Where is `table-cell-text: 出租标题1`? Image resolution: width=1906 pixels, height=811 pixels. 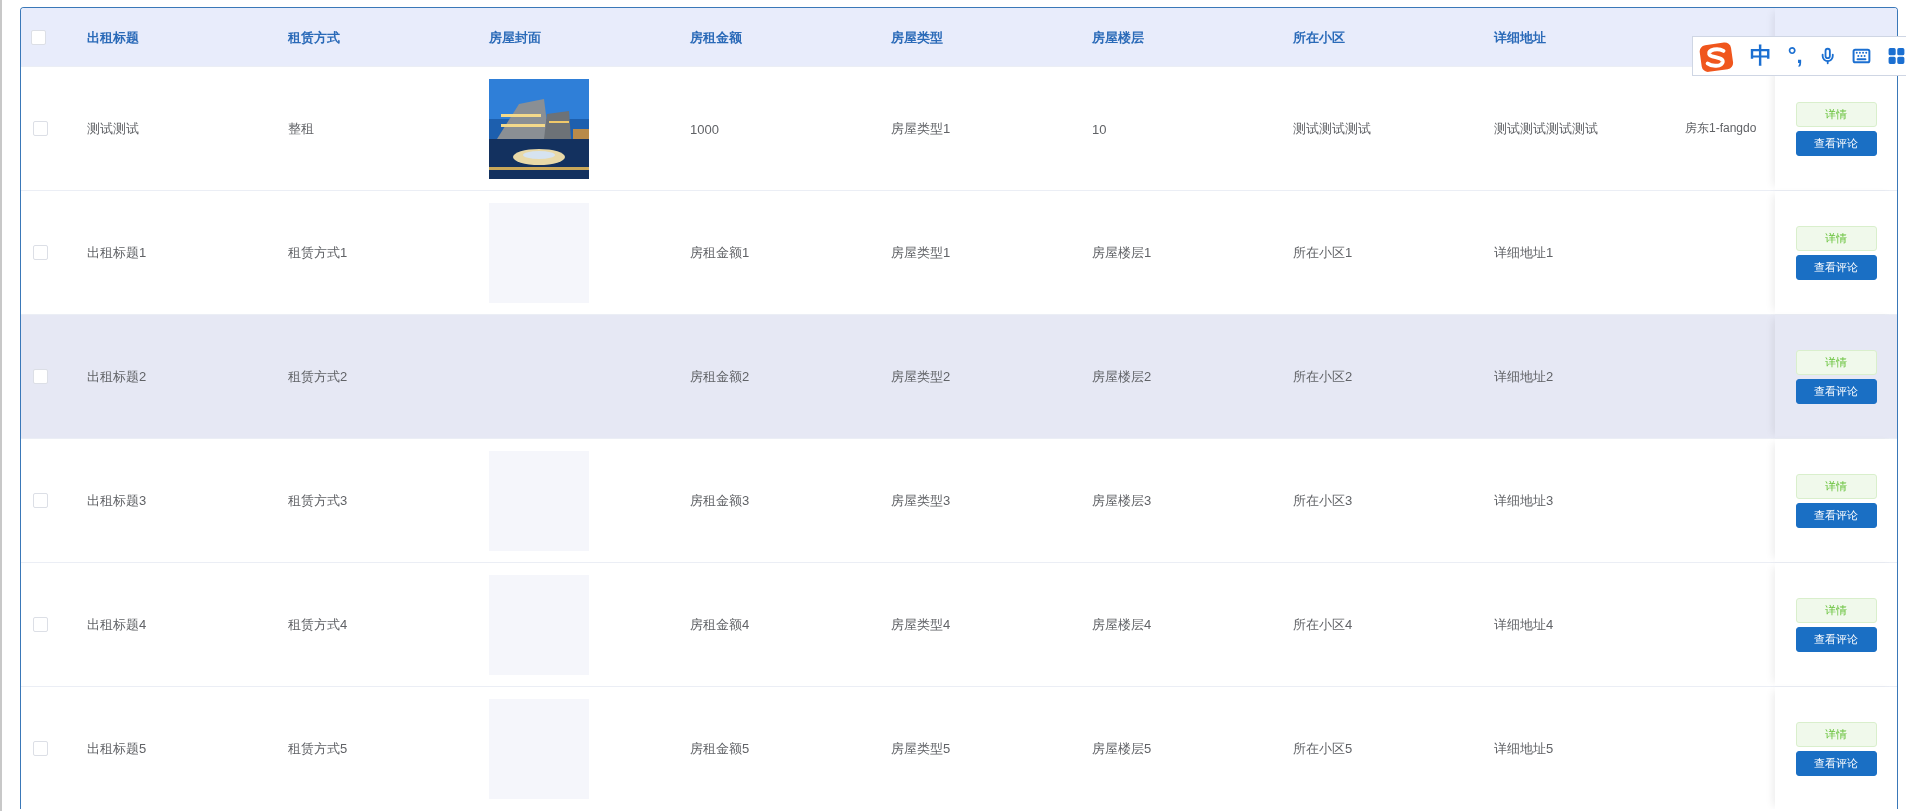 table-cell-text: 出租标题1 is located at coordinates (116, 252).